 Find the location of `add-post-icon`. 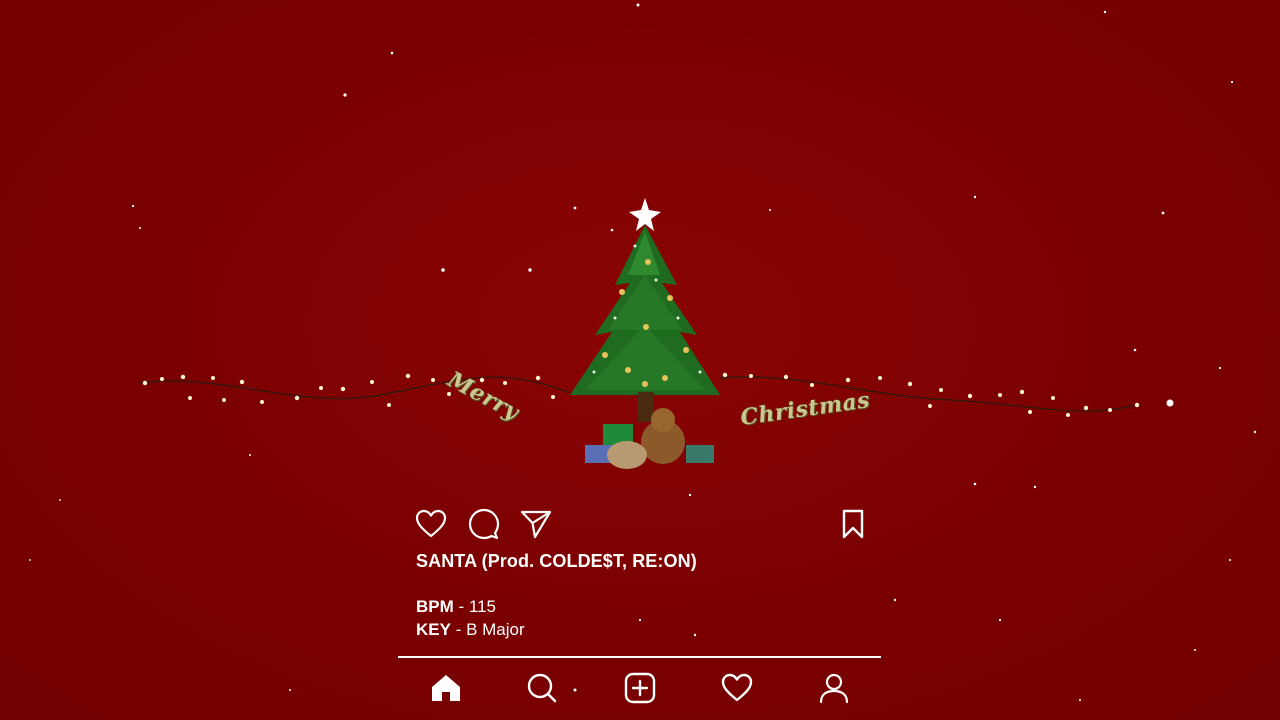

add-post-icon is located at coordinates (640, 688).